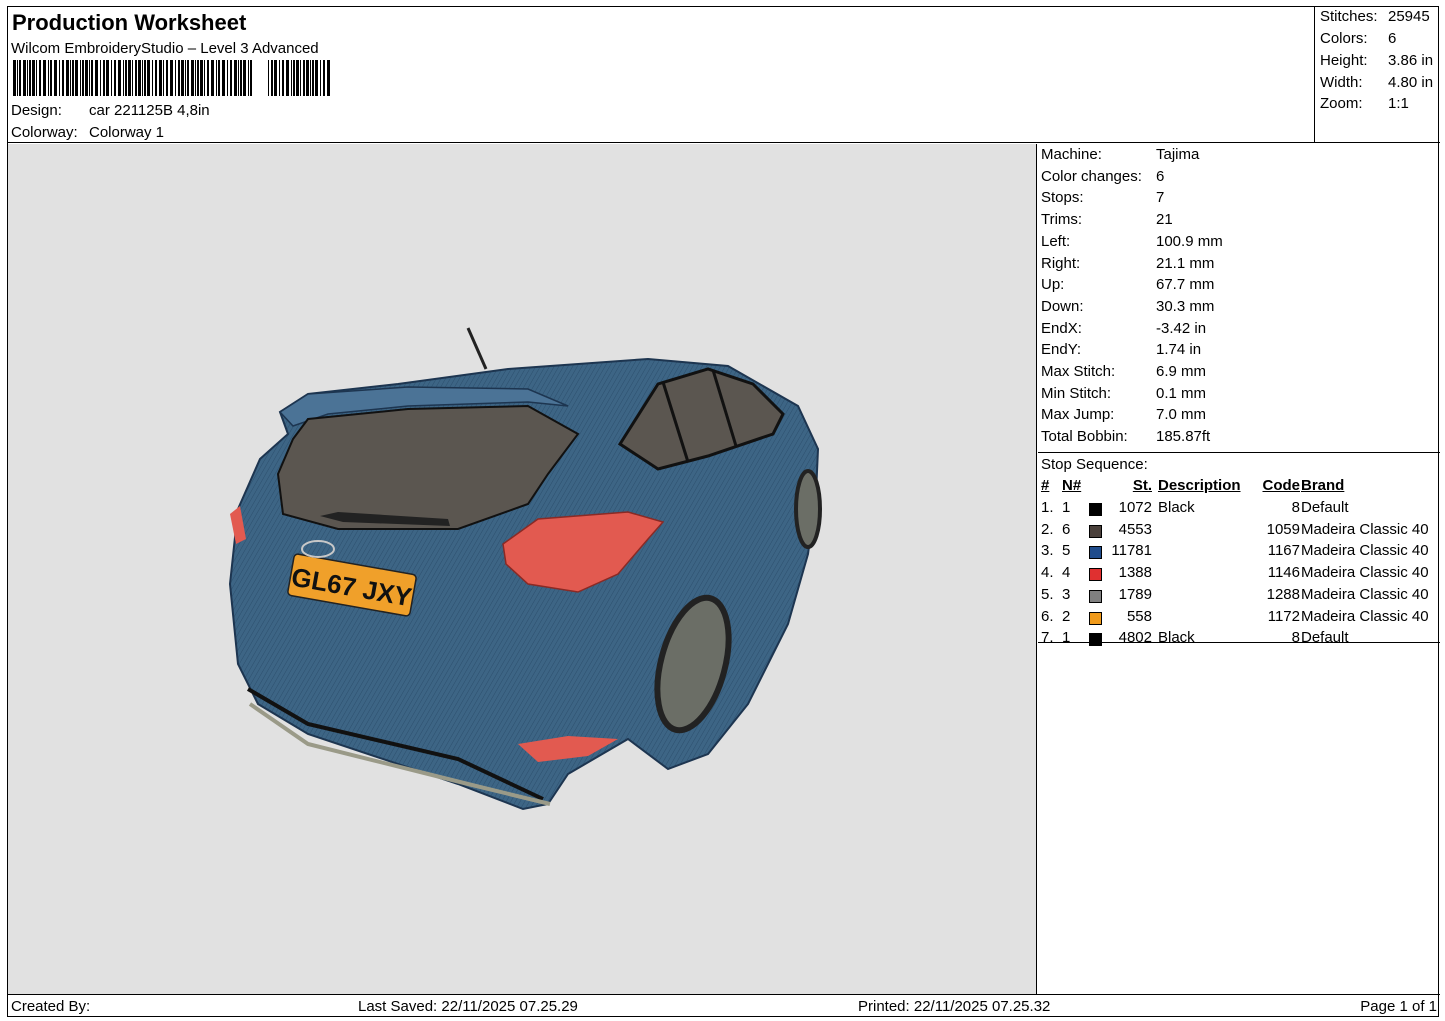 This screenshot has height=1021, width=1445. I want to click on info-row: Max Stitch: 6.9 mm, so click(1123, 371).